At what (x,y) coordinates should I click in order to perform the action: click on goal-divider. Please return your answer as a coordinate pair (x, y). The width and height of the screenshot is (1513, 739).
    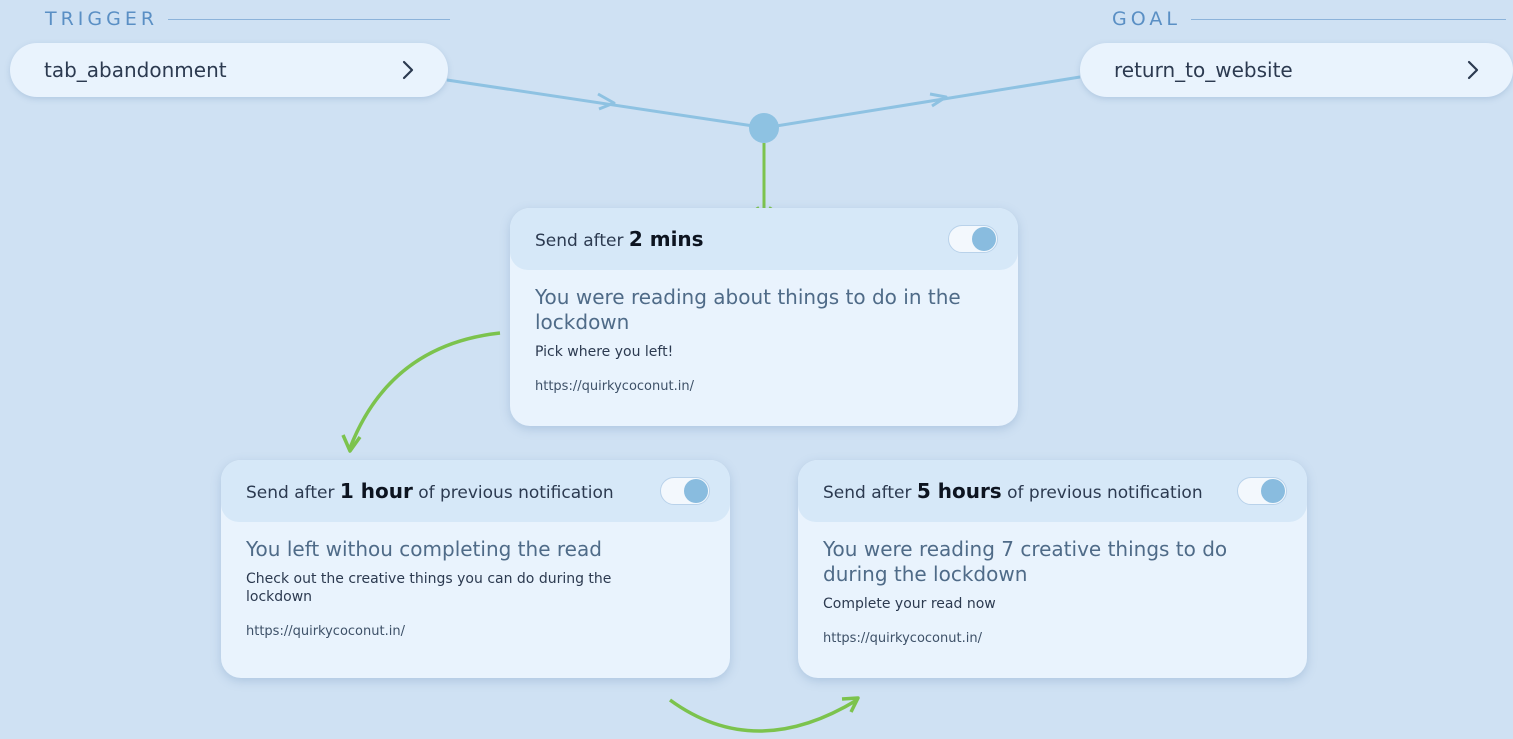
    Looking at the image, I should click on (1348, 19).